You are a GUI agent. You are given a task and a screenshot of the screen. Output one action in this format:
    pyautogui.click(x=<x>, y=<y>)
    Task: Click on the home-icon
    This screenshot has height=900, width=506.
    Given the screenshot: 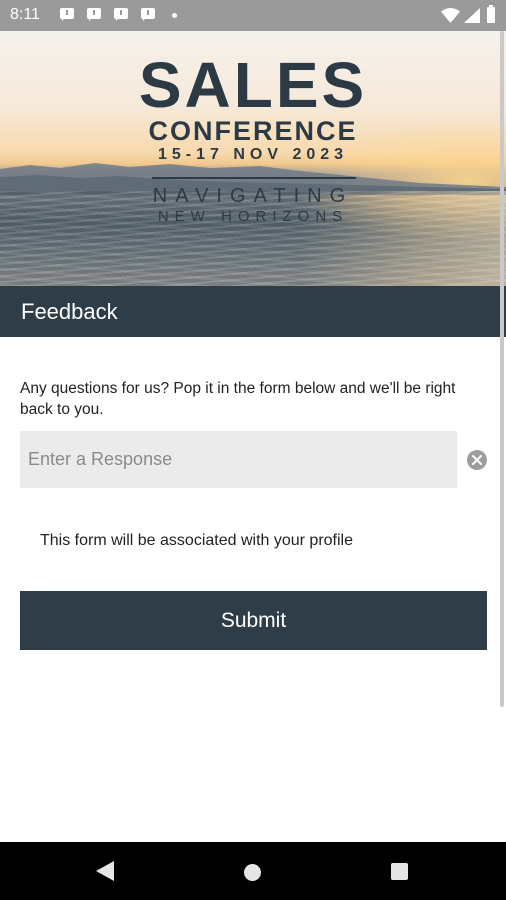 What is the action you would take?
    pyautogui.click(x=252, y=872)
    